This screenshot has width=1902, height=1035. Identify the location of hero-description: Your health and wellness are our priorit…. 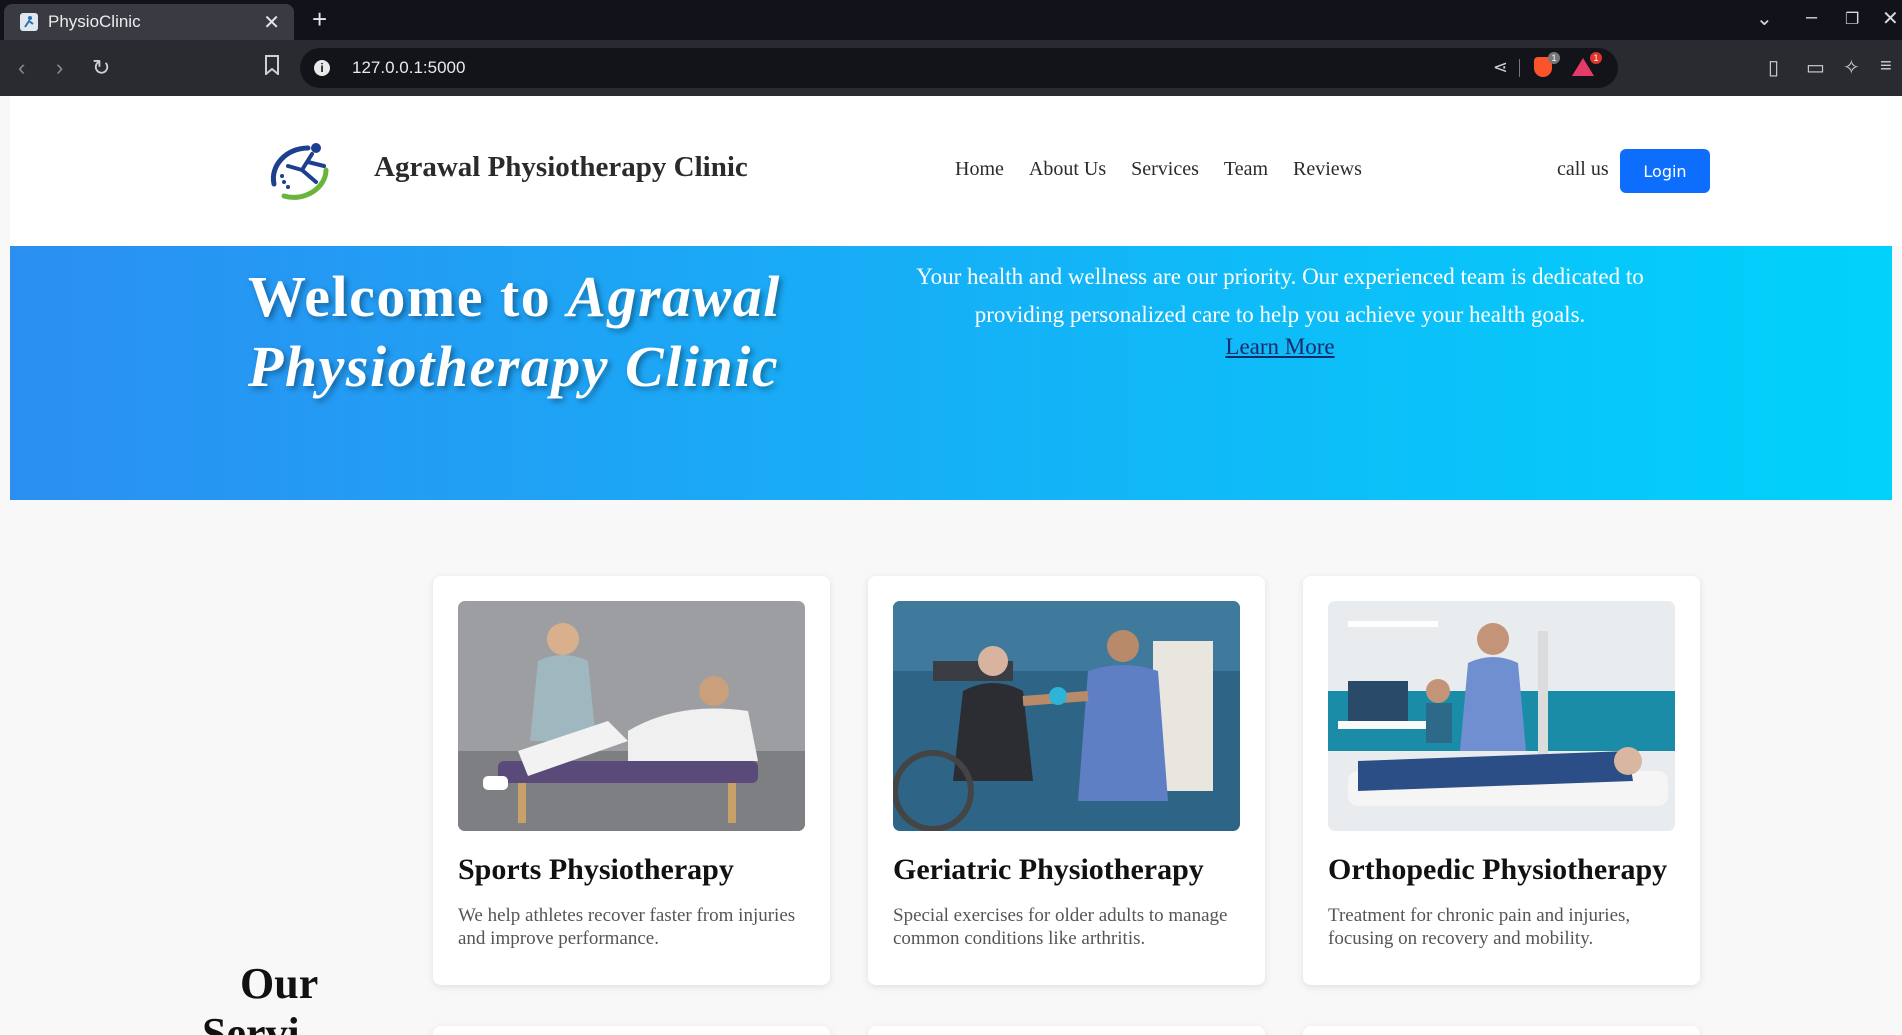
(1280, 295).